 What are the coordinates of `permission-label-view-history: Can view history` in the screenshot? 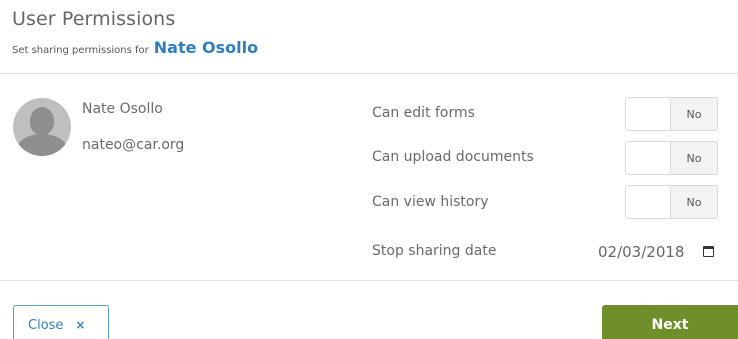 It's located at (430, 202).